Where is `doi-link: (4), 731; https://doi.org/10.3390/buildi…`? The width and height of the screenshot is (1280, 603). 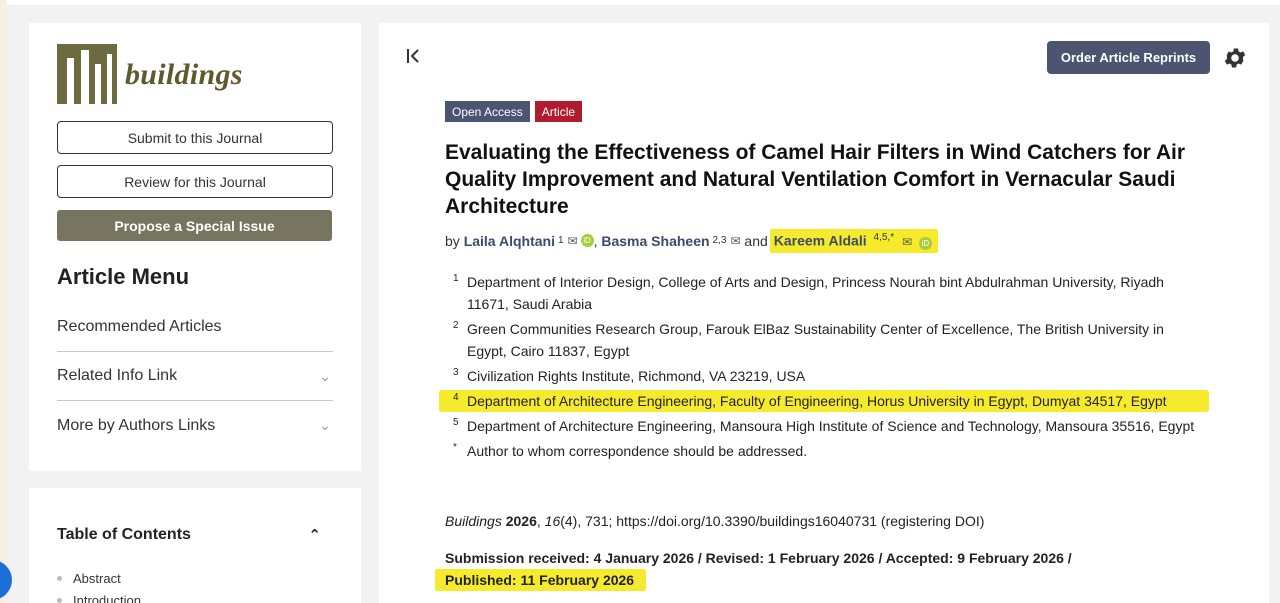 doi-link: (4), 731; https://doi.org/10.3390/buildi… is located at coordinates (772, 521).